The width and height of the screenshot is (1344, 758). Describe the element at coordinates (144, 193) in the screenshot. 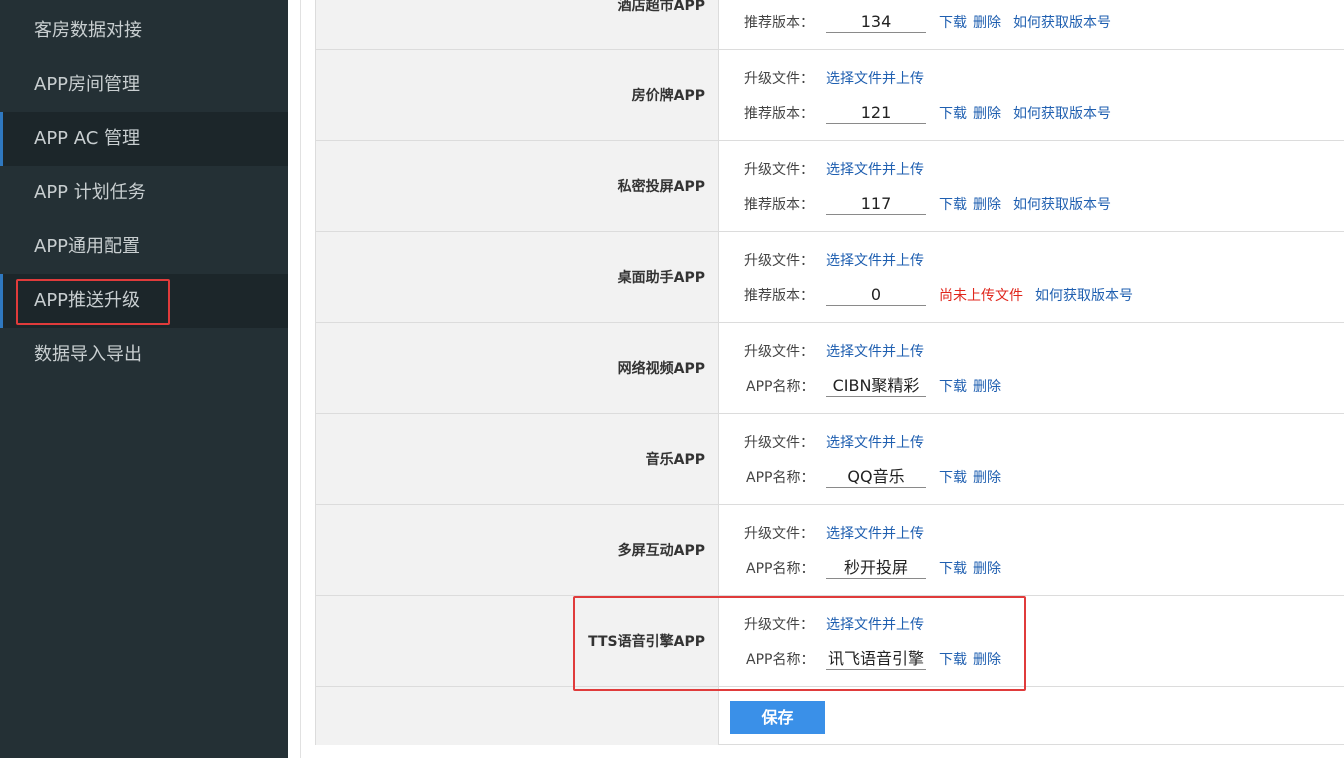

I see `sidebar-item-app-schedule: APP 计划任务` at that location.